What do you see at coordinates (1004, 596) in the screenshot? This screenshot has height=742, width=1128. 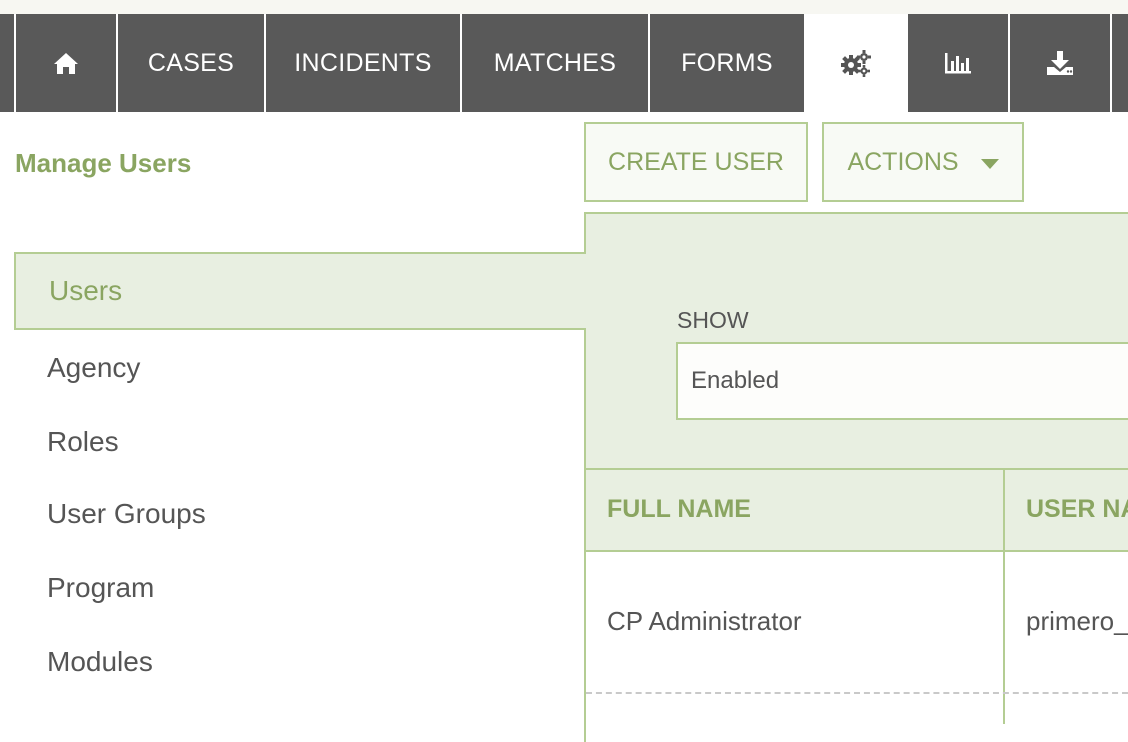 I see `column-divider` at bounding box center [1004, 596].